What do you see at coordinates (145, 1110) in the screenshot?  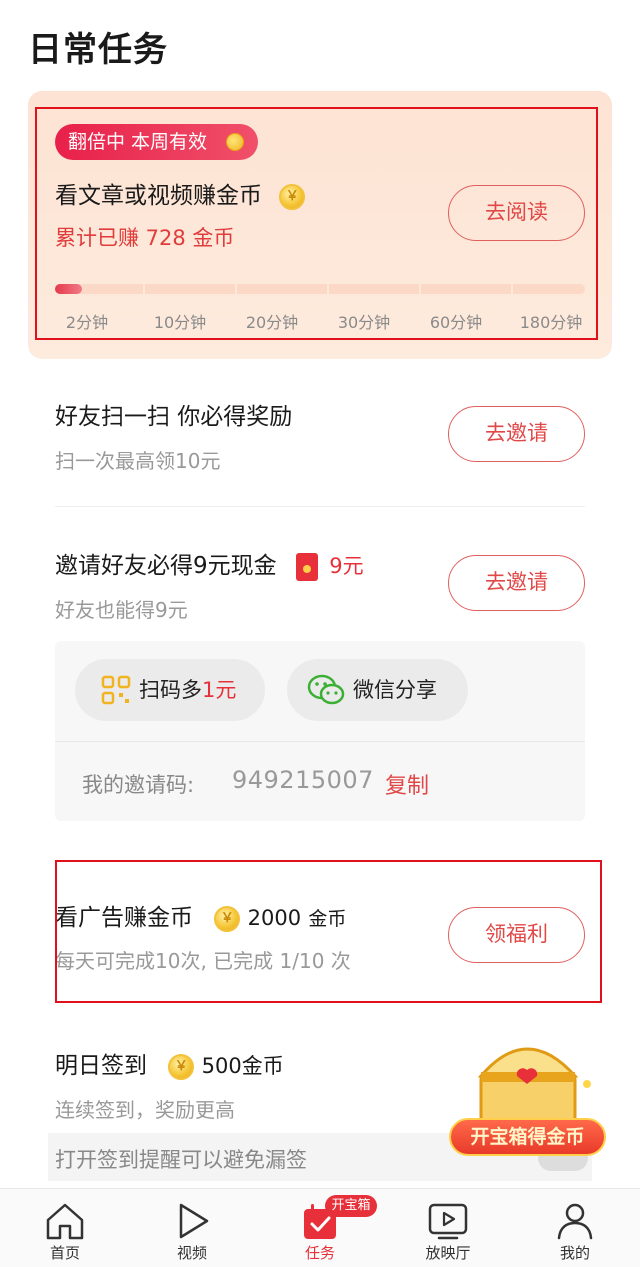 I see `signin-task-subtitle: 连续签到，奖励更高` at bounding box center [145, 1110].